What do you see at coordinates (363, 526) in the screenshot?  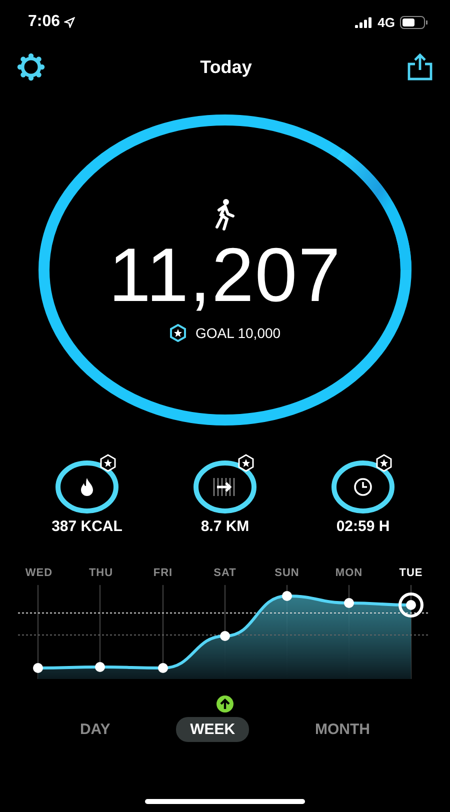 I see `stat-value: 02:59 H` at bounding box center [363, 526].